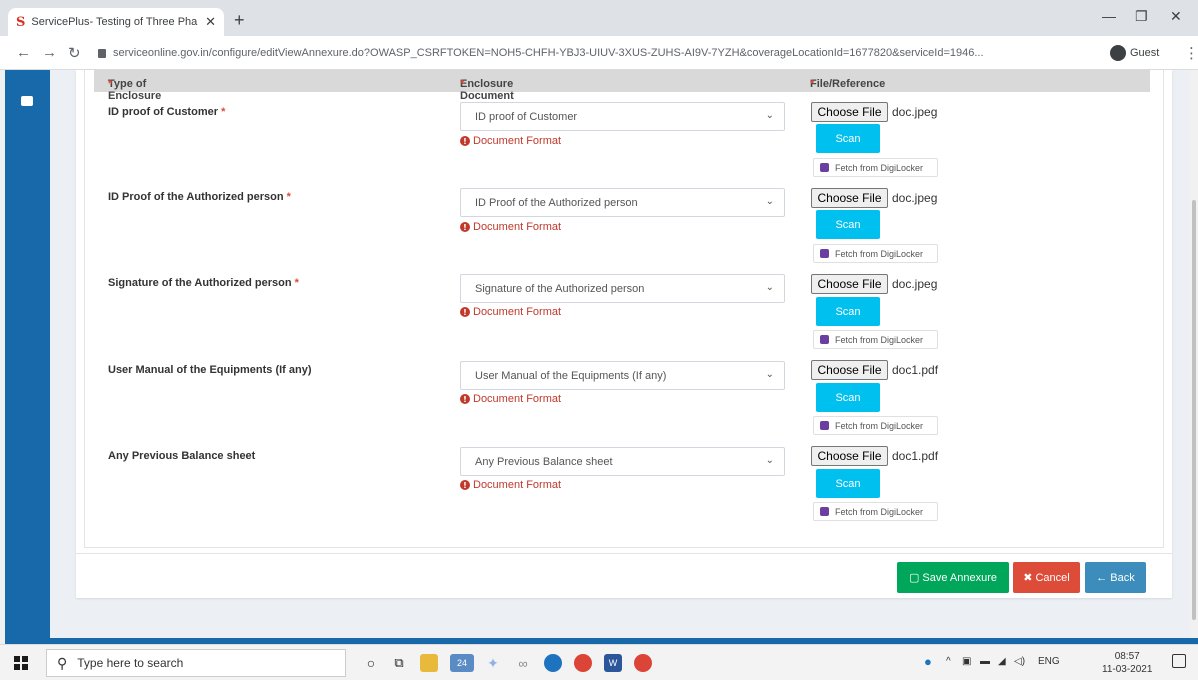 Image resolution: width=1198 pixels, height=680 pixels. I want to click on notifications-icon, so click(1179, 661).